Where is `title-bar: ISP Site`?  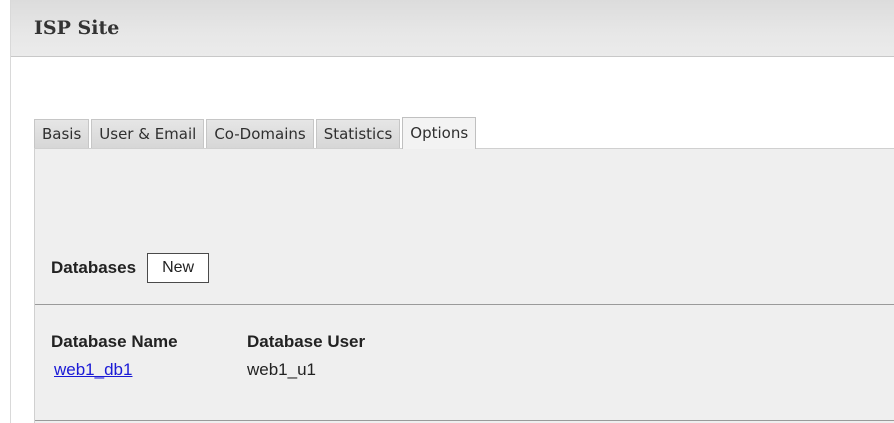 title-bar: ISP Site is located at coordinates (452, 28).